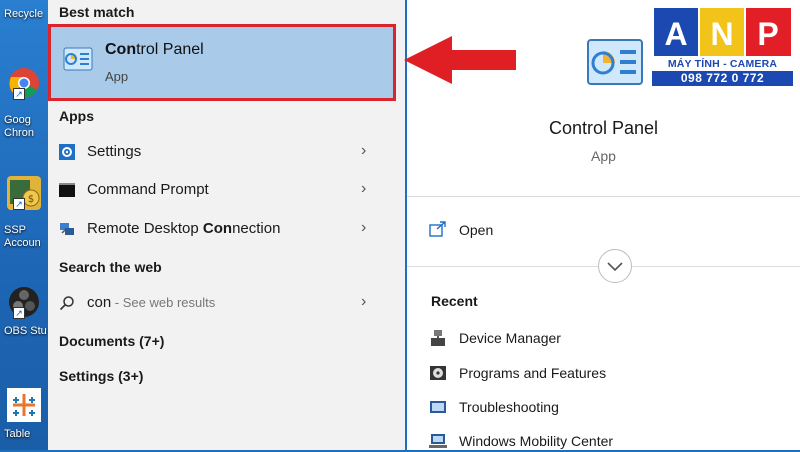 The image size is (800, 452). What do you see at coordinates (148, 189) in the screenshot?
I see `result-label: Command Prompt` at bounding box center [148, 189].